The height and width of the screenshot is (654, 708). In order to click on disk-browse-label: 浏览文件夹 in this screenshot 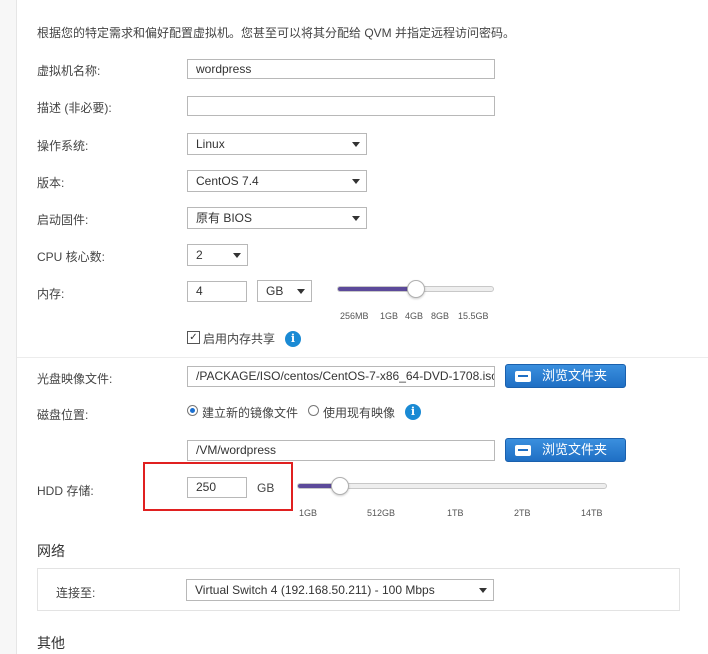, I will do `click(575, 449)`.